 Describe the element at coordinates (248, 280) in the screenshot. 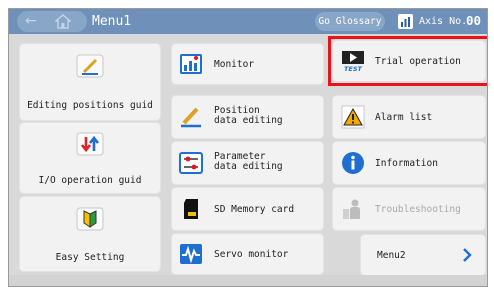

I see `bottom-strip` at that location.